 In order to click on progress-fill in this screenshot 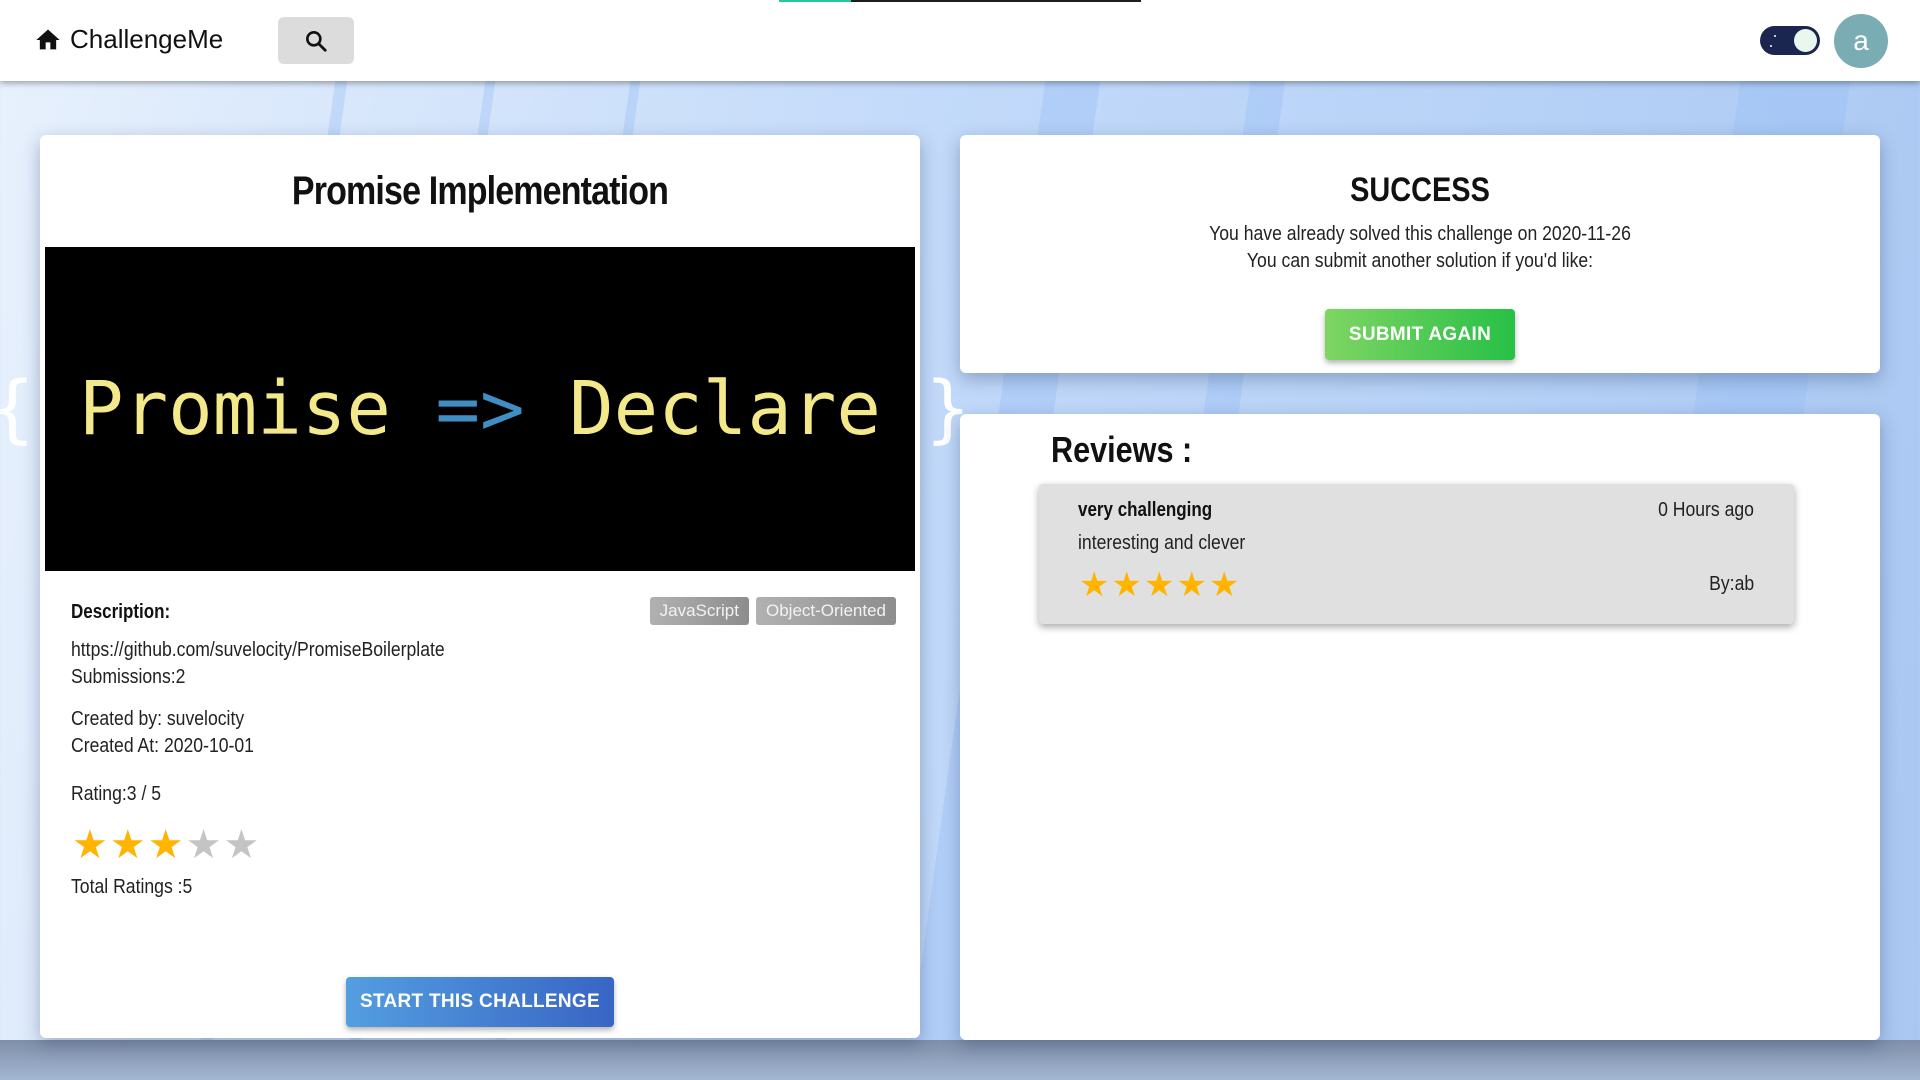, I will do `click(815, 1)`.